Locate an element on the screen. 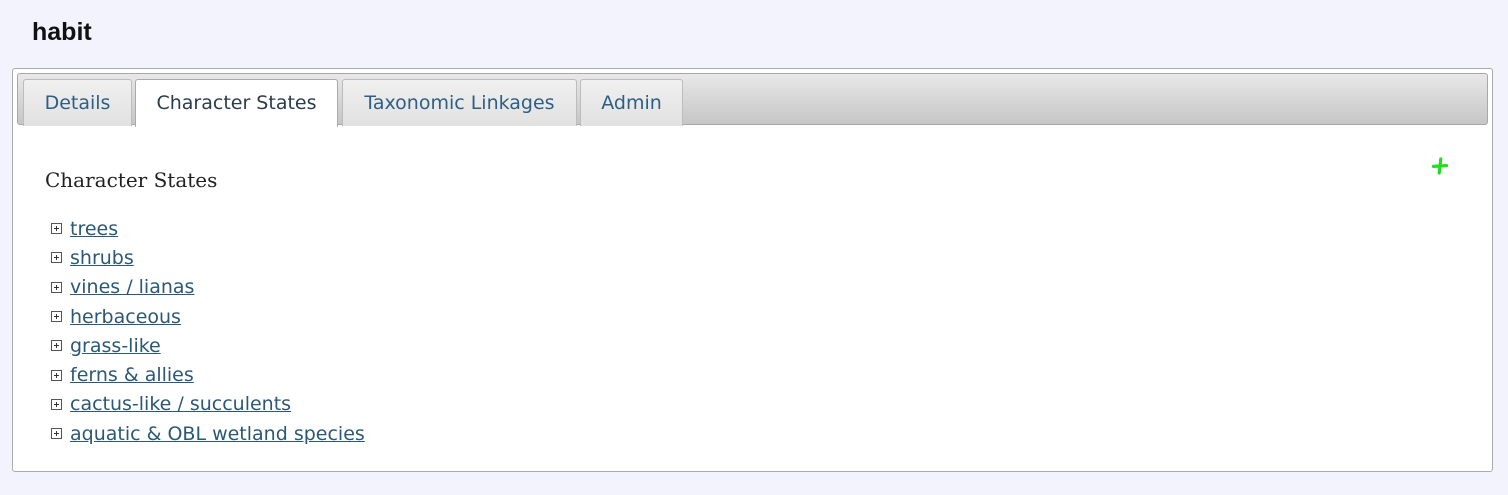  list-item: vines / lianas is located at coordinates (208, 287).